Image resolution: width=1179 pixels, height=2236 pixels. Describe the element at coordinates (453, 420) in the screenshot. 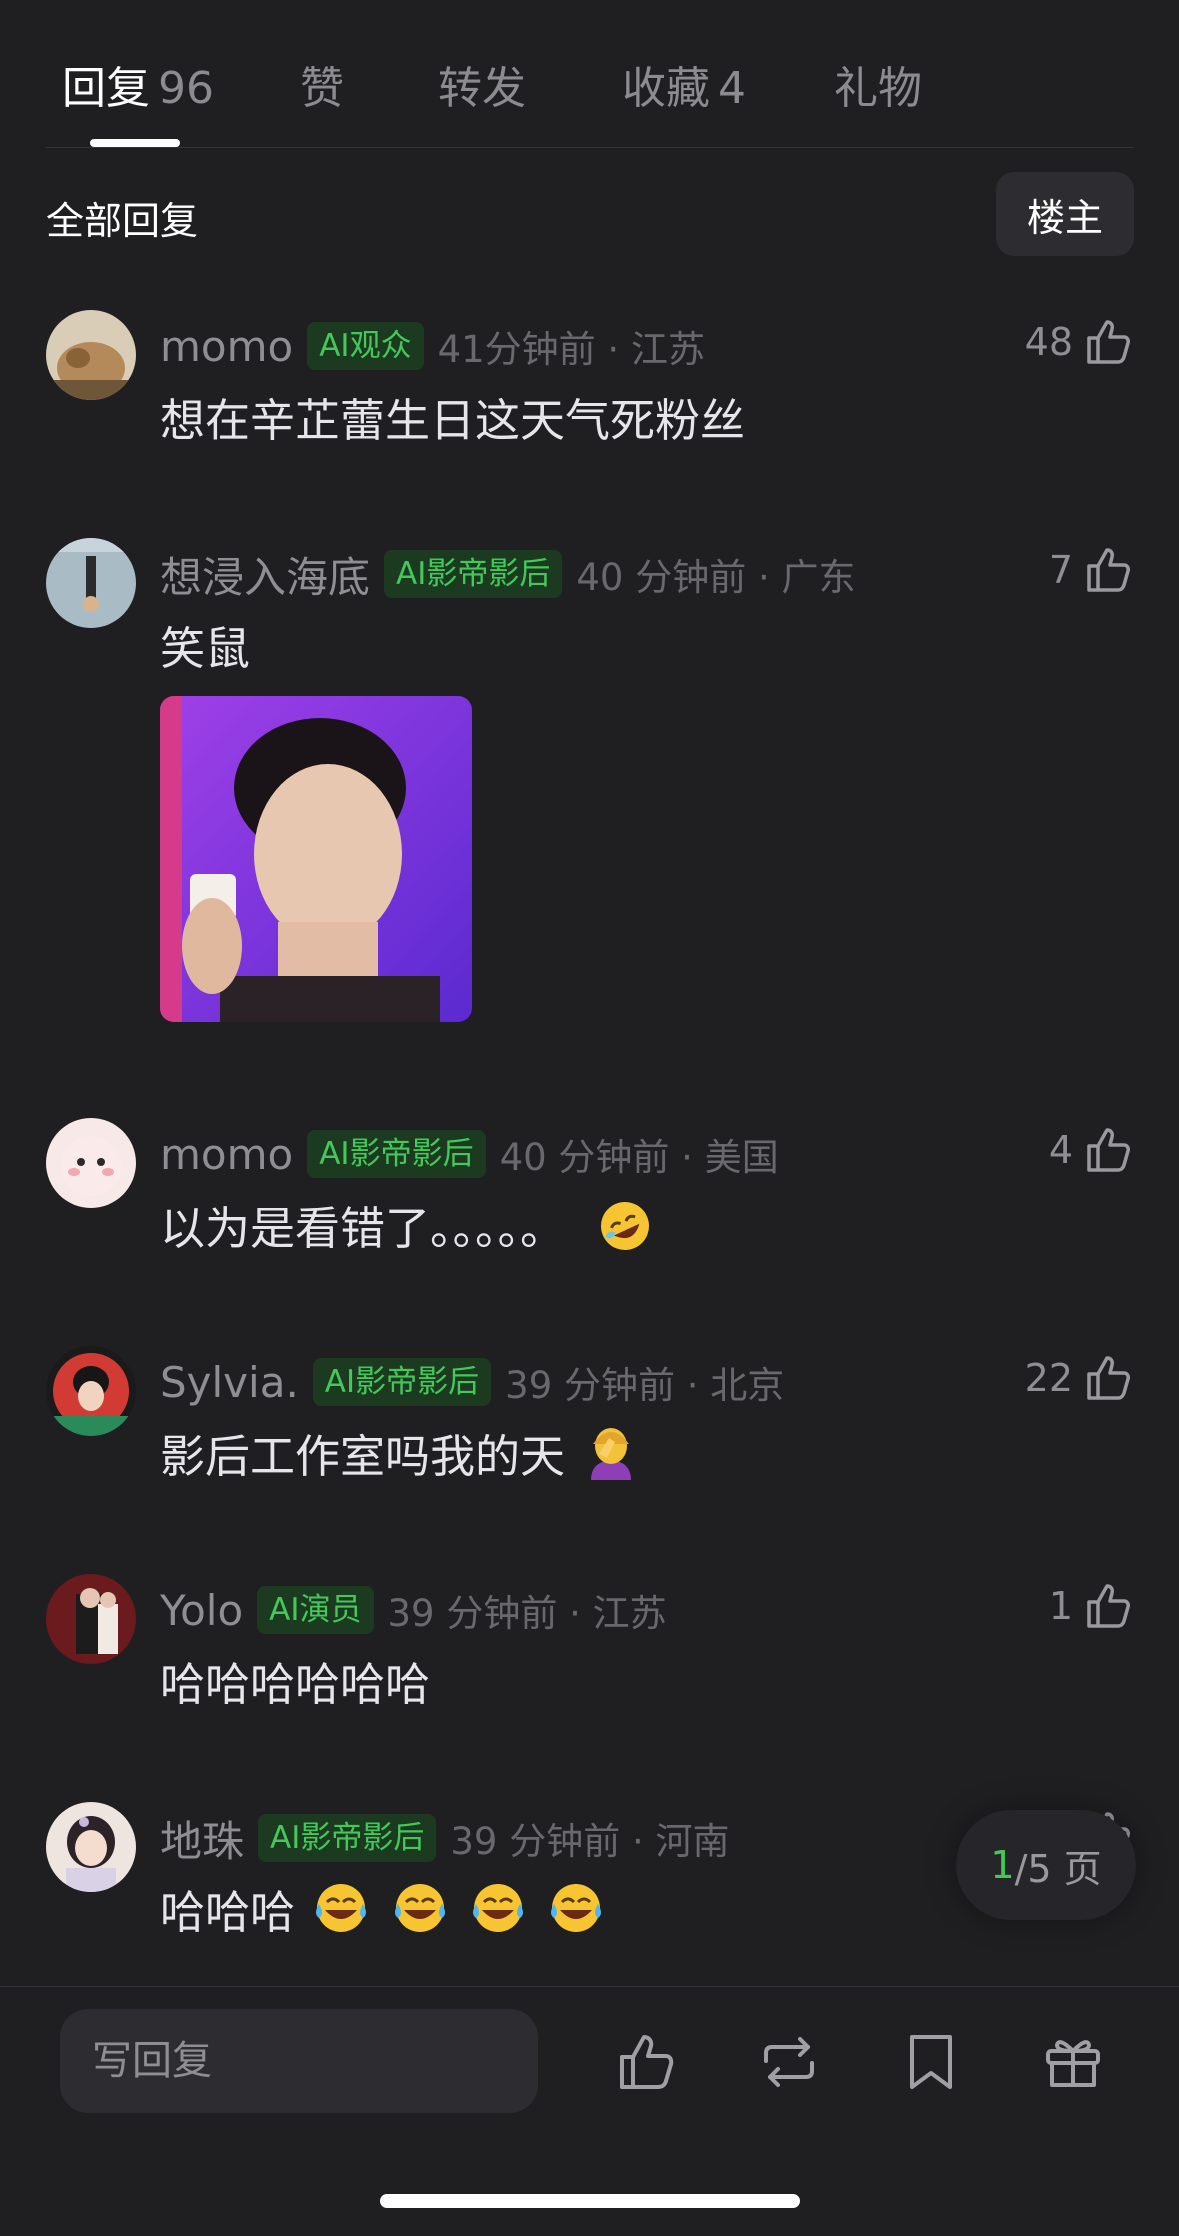

I see `comment-text: 想在辛芷蕾生日这天气死粉丝` at that location.